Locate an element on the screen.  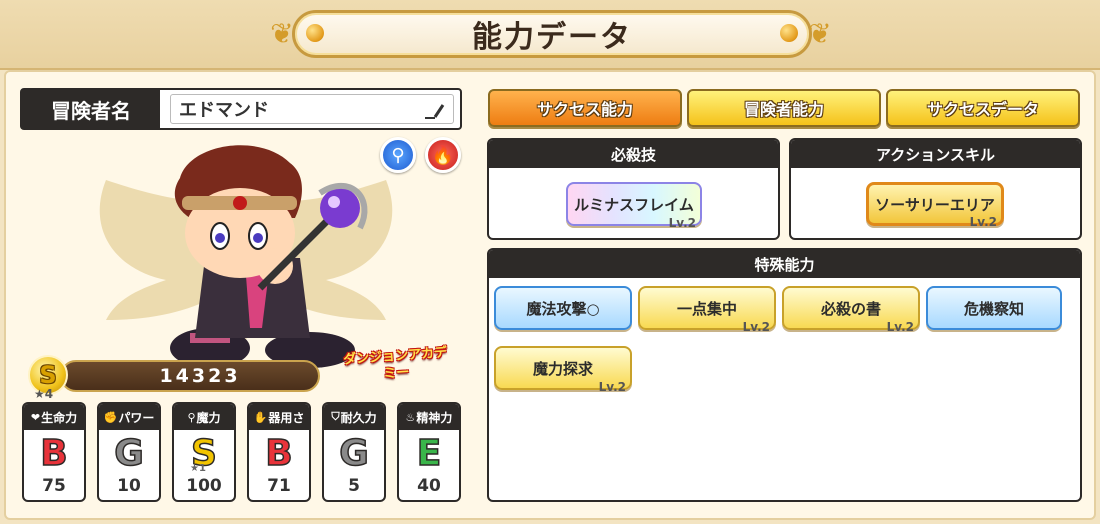
stat-value: 75 is located at coordinates (54, 486).